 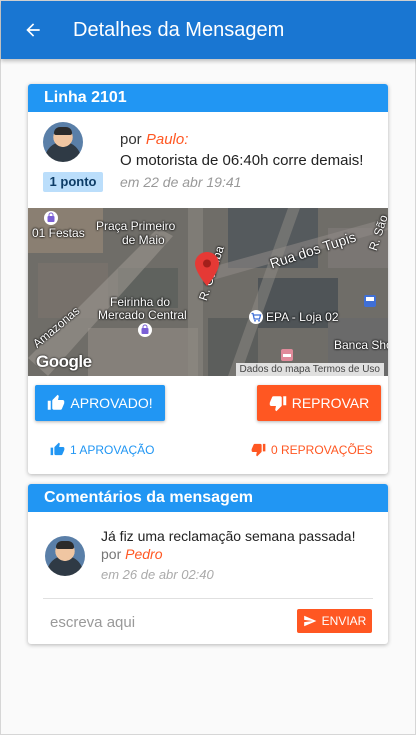 I want to click on comment-text: Já fiz uma reclamação semana passada!, so click(x=228, y=536).